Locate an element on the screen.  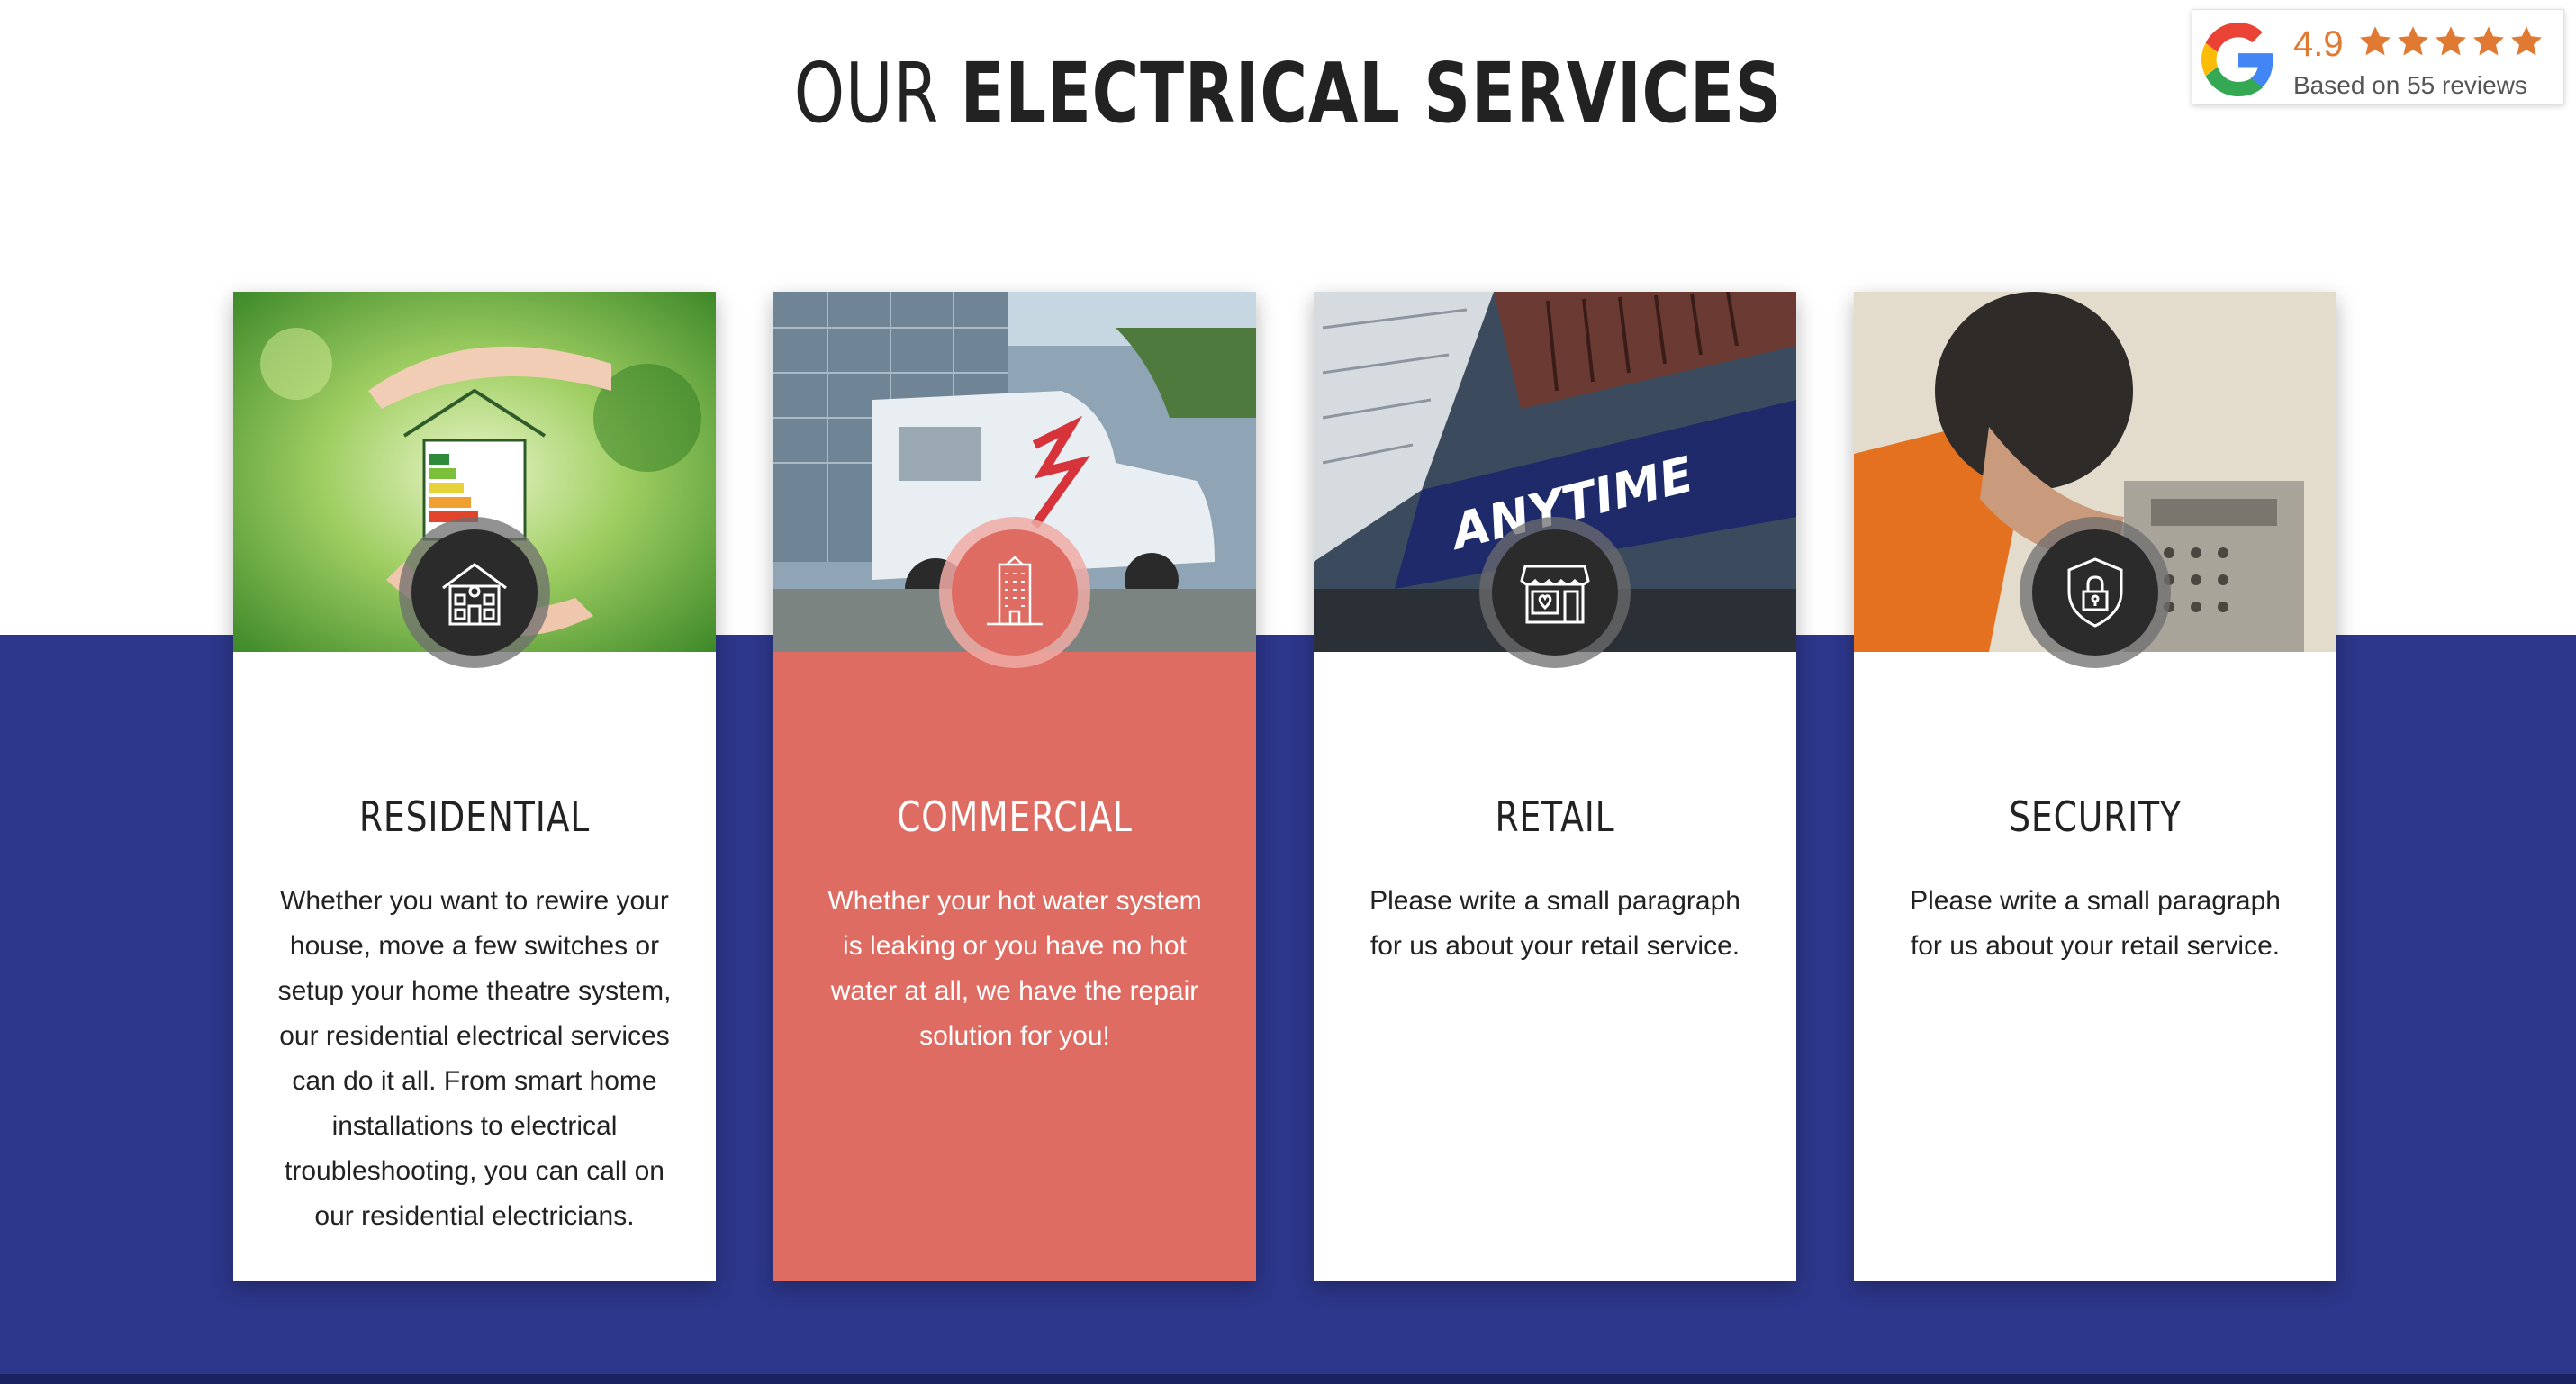
google-rating-badge: 4.9 Based on 55 reviews is located at coordinates (2378, 56).